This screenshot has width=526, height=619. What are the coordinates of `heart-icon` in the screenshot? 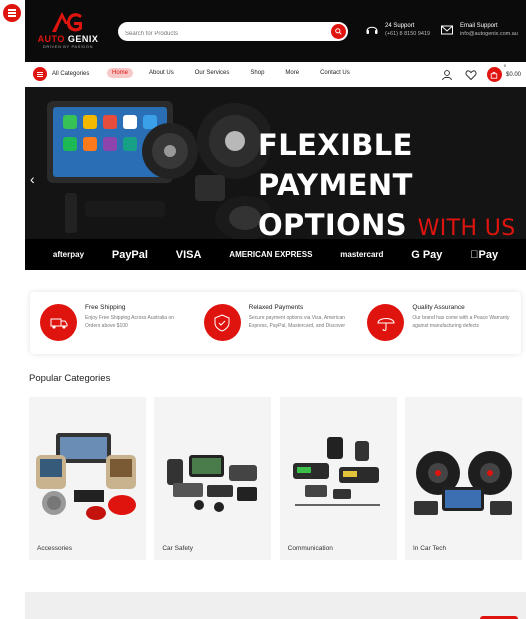 It's located at (471, 75).